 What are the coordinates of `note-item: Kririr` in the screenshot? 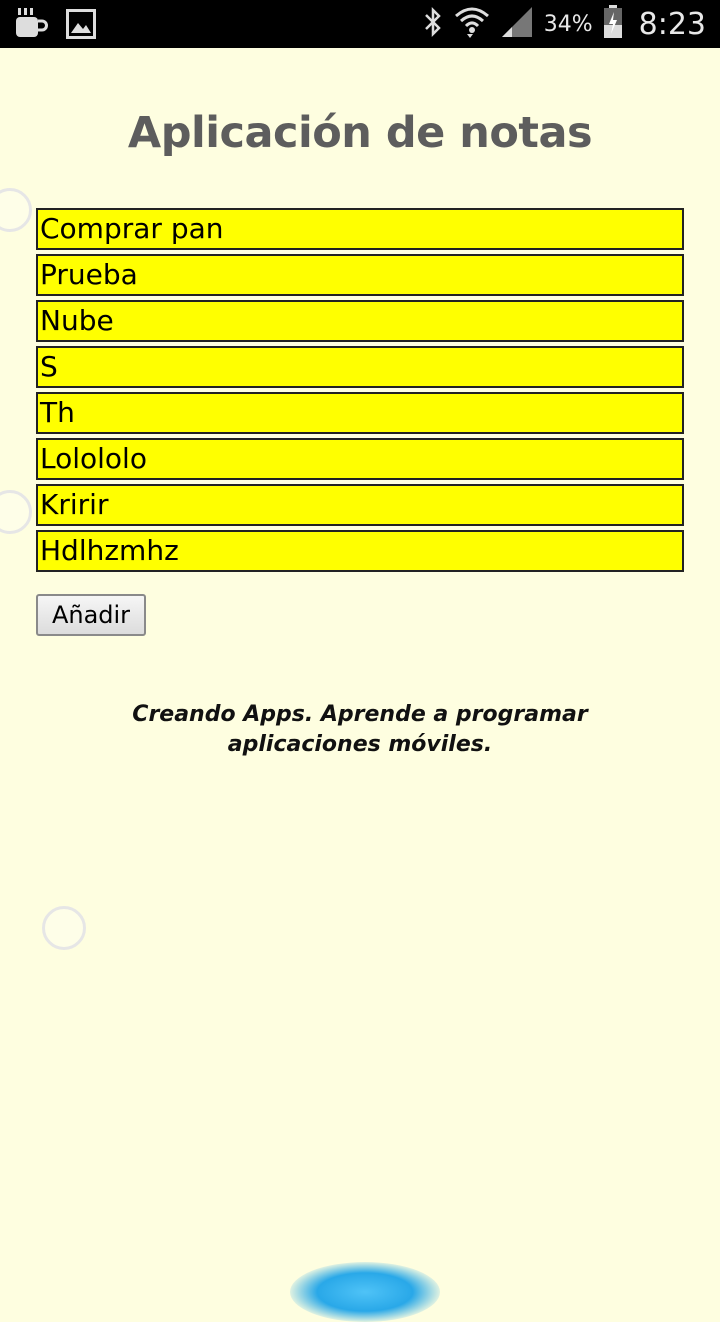 It's located at (360, 505).